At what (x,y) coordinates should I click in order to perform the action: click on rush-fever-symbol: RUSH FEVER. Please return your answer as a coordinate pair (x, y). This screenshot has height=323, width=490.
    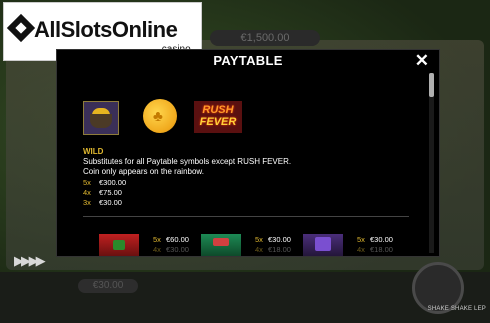
    Looking at the image, I should click on (218, 117).